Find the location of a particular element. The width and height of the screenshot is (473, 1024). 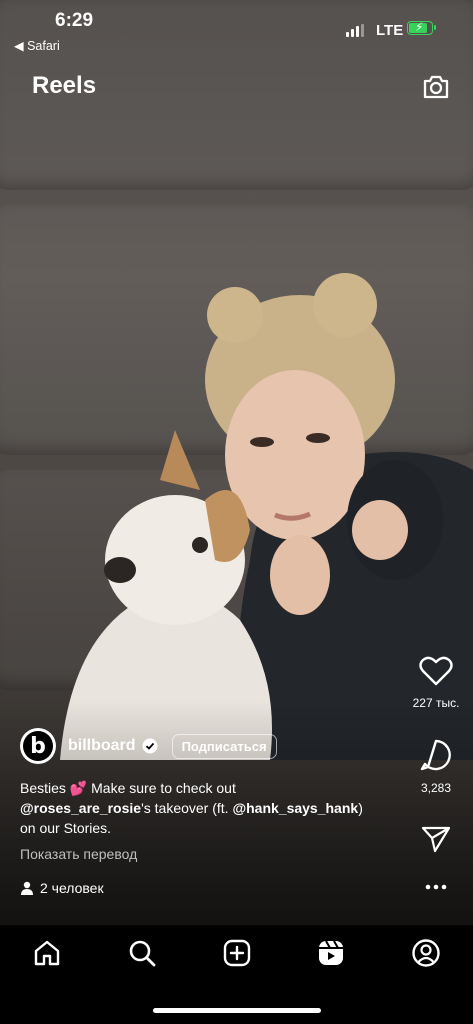

home-icon is located at coordinates (47, 953).